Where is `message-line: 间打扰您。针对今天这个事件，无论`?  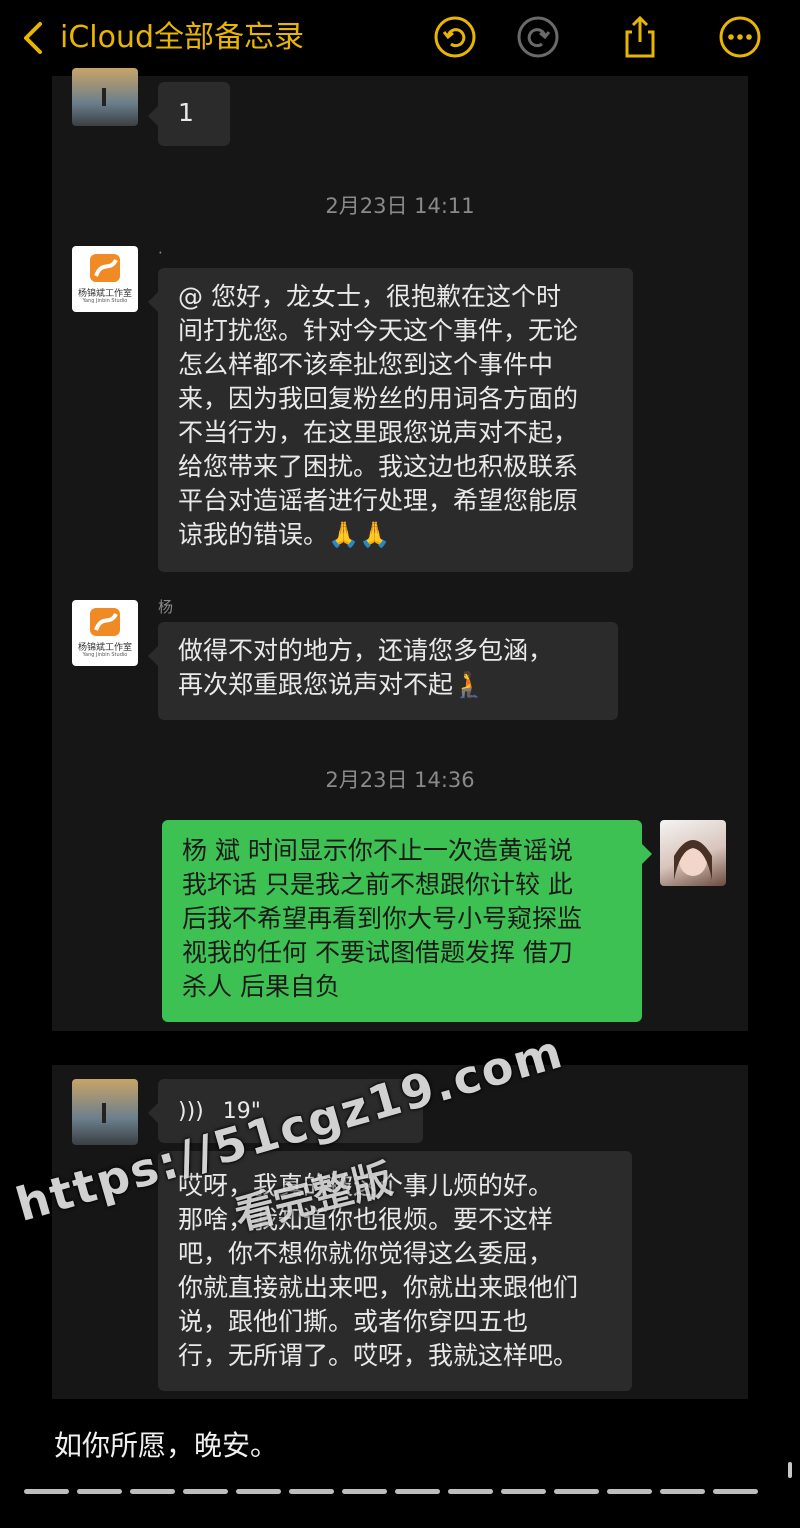
message-line: 间打扰您。针对今天这个事件，无论 is located at coordinates (378, 330).